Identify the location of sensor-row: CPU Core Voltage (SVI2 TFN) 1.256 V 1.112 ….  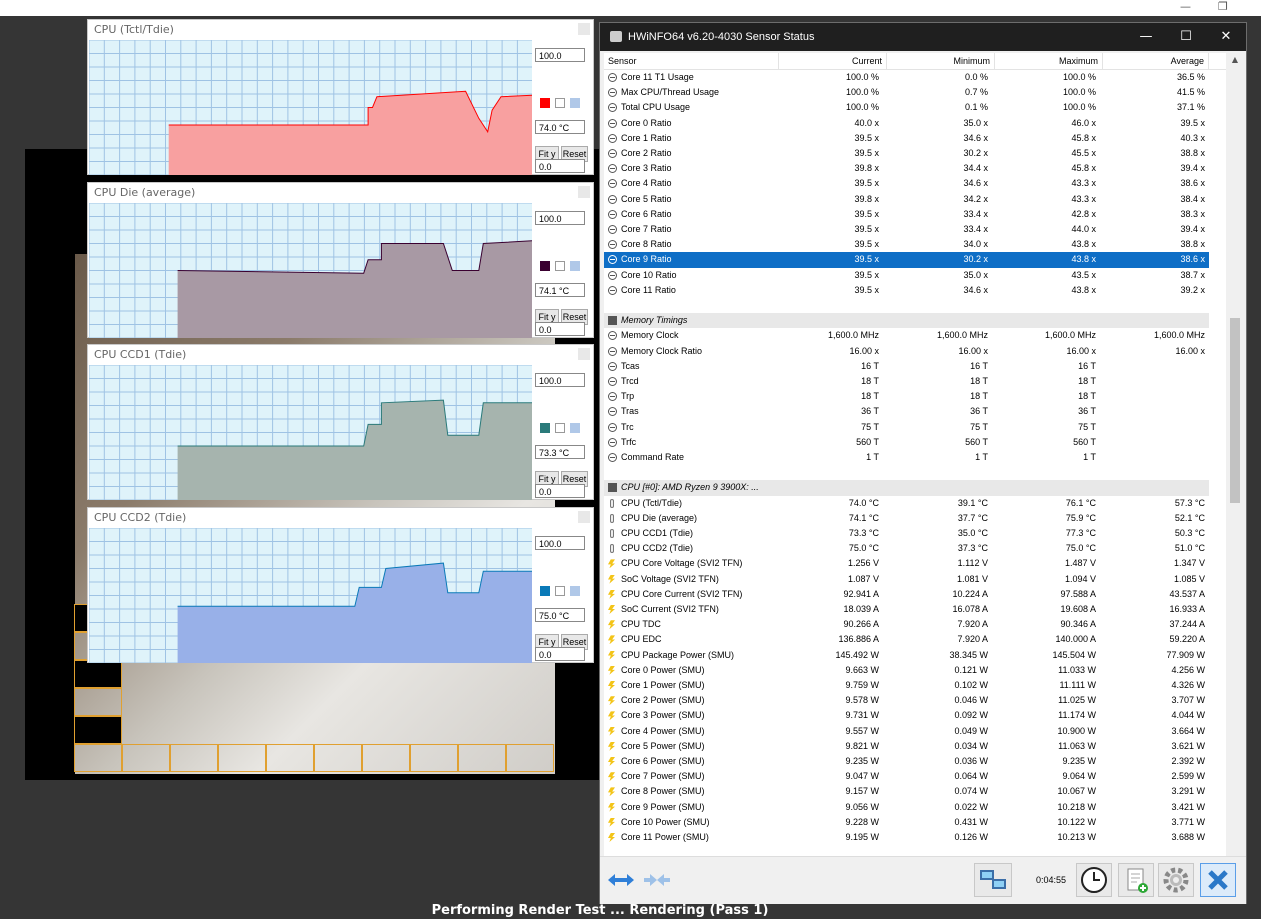
(906, 563).